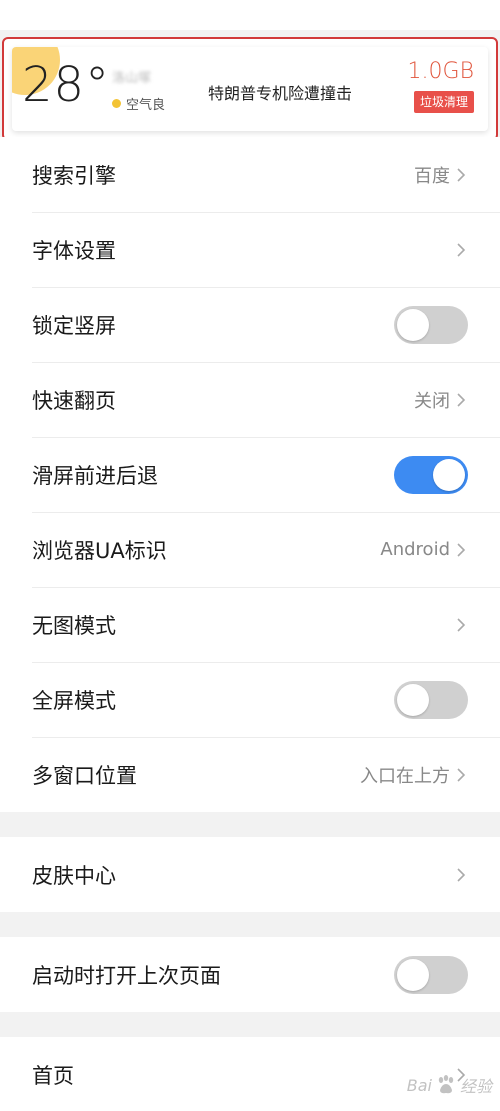  What do you see at coordinates (431, 324) in the screenshot?
I see `lock-portrait-toggle` at bounding box center [431, 324].